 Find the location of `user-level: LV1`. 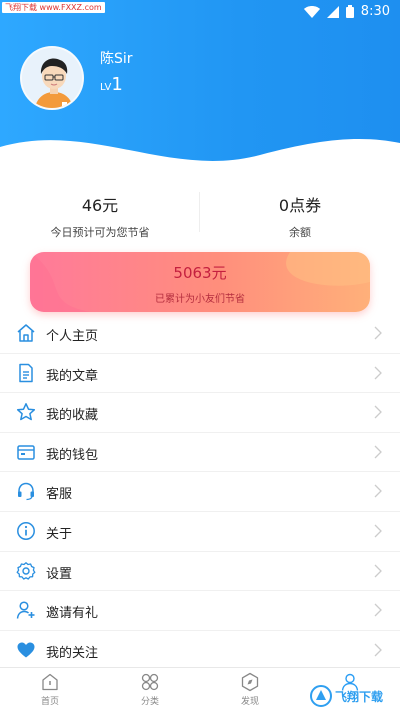

user-level: LV1 is located at coordinates (111, 84).